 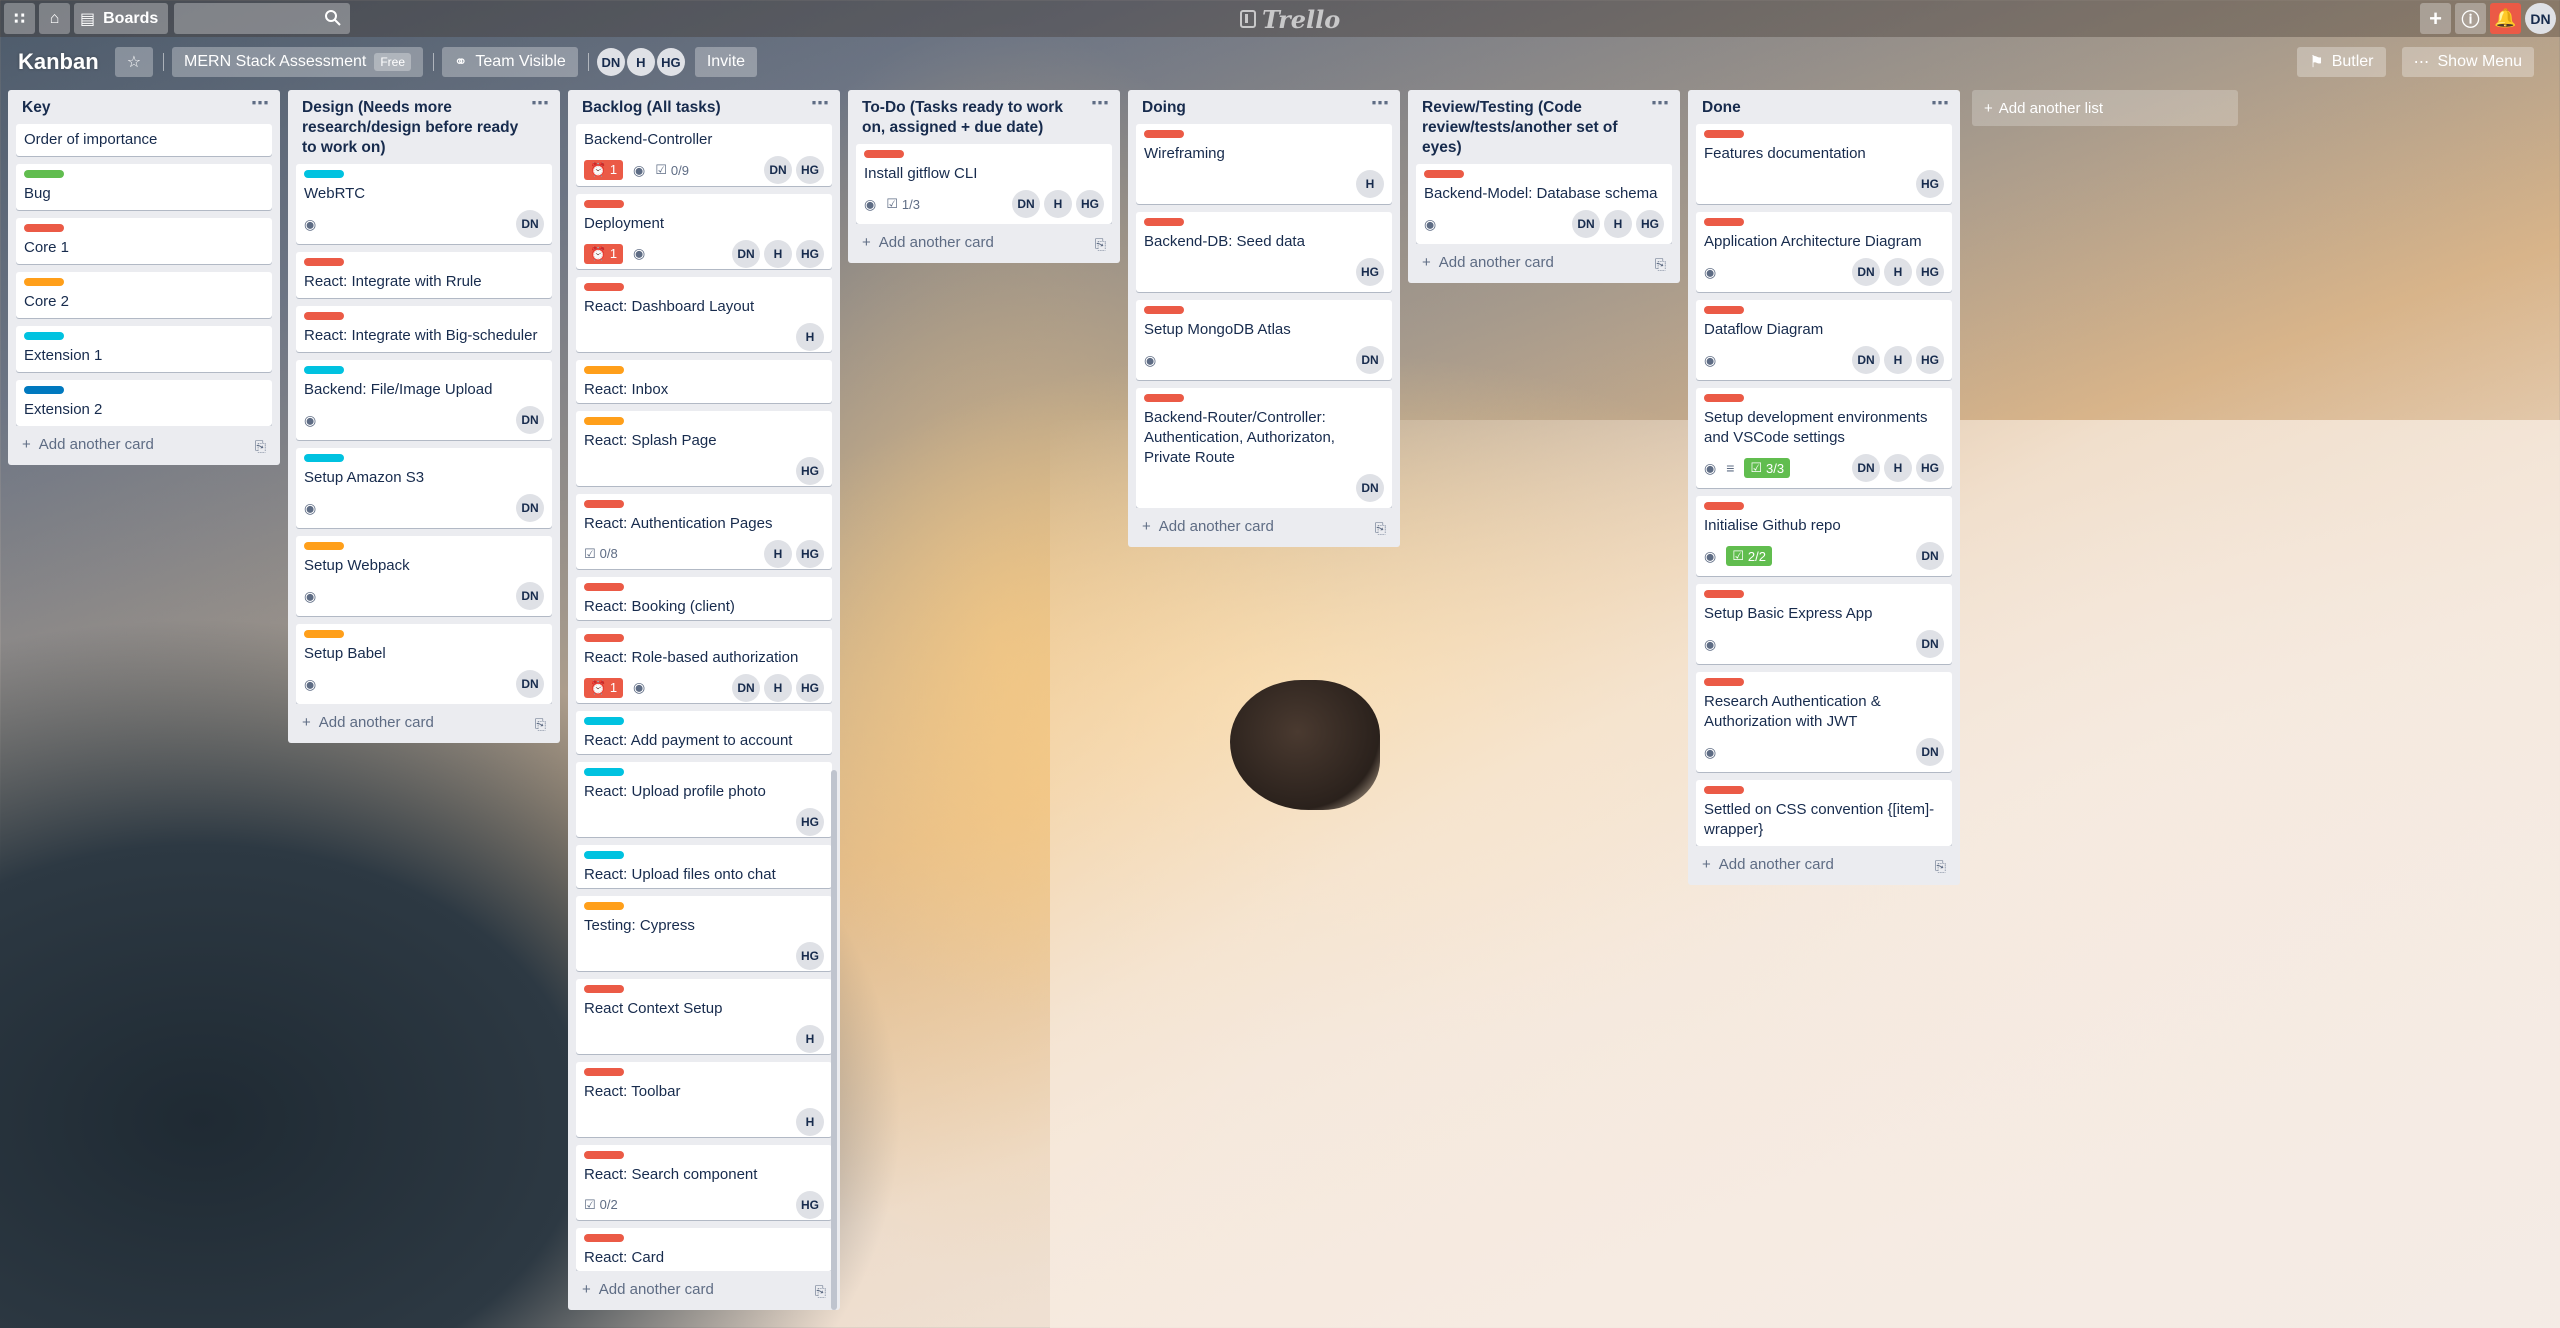 What do you see at coordinates (1544, 204) in the screenshot?
I see `card: Backend-Model: Database schema ◉ DN H HG` at bounding box center [1544, 204].